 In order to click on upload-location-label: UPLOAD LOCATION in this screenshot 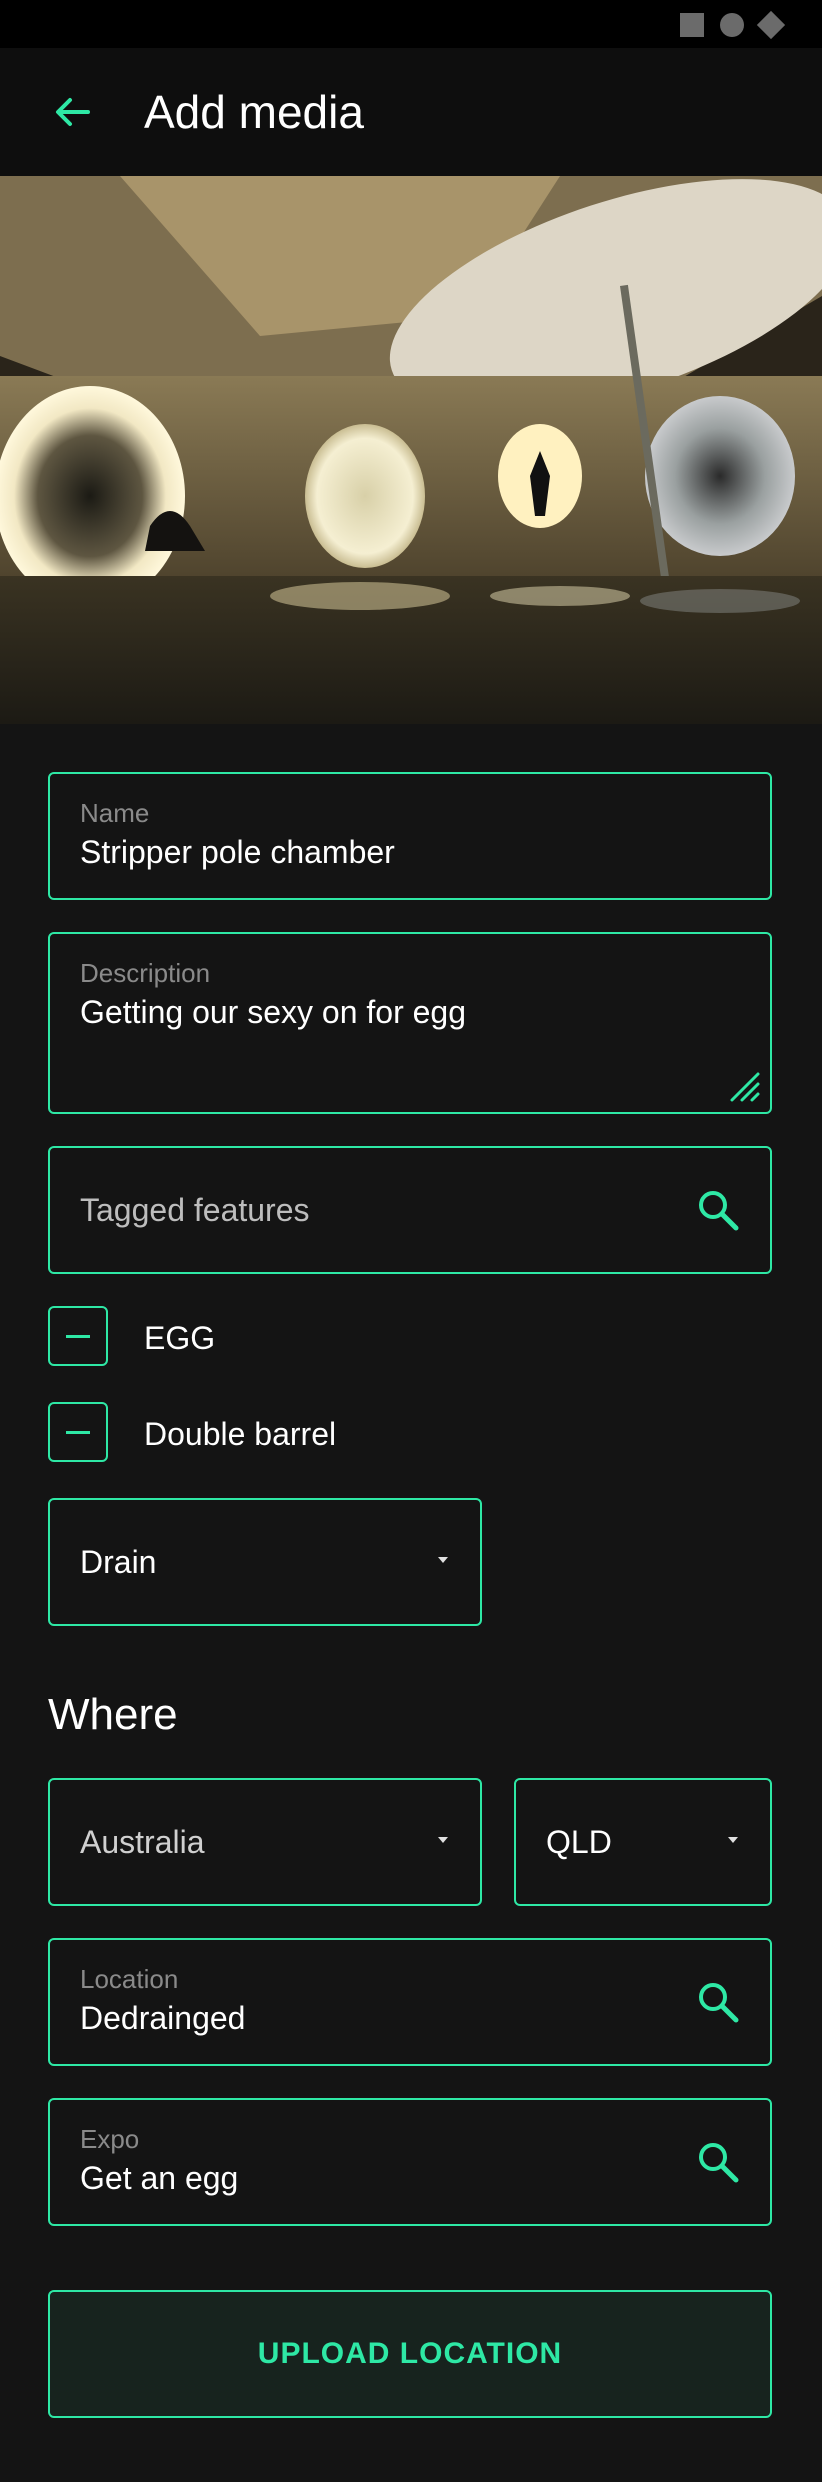, I will do `click(410, 2353)`.